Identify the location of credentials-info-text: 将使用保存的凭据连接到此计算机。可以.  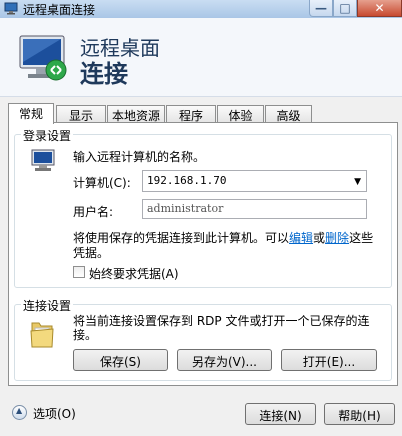
(181, 238).